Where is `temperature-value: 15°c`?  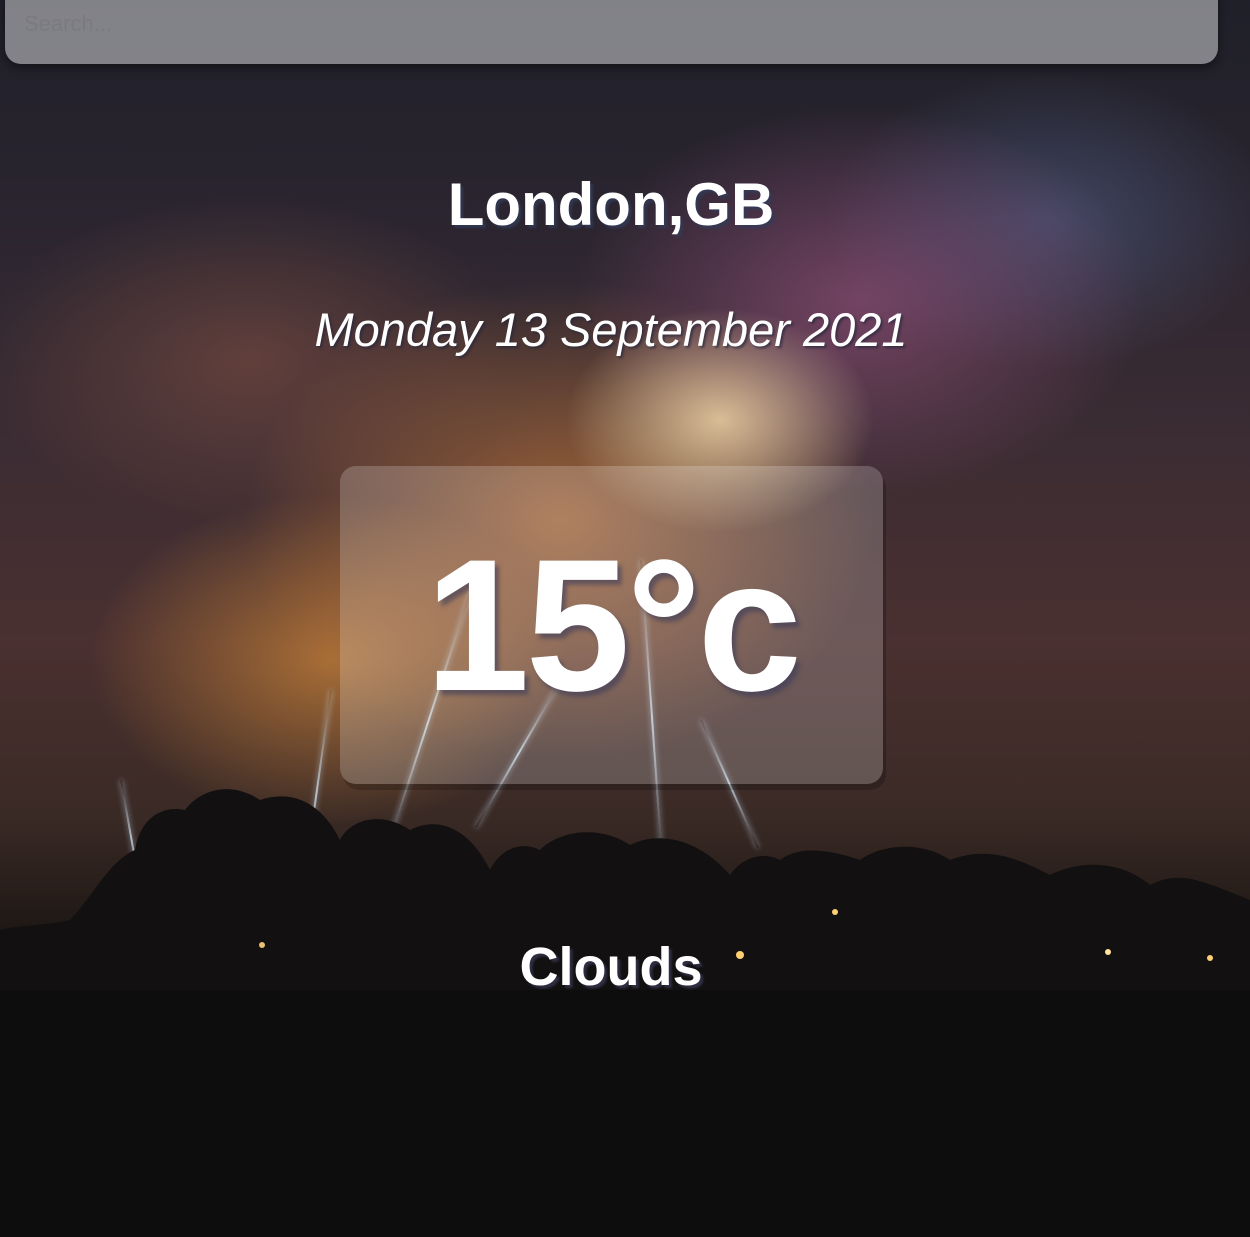
temperature-value: 15°c is located at coordinates (613, 625).